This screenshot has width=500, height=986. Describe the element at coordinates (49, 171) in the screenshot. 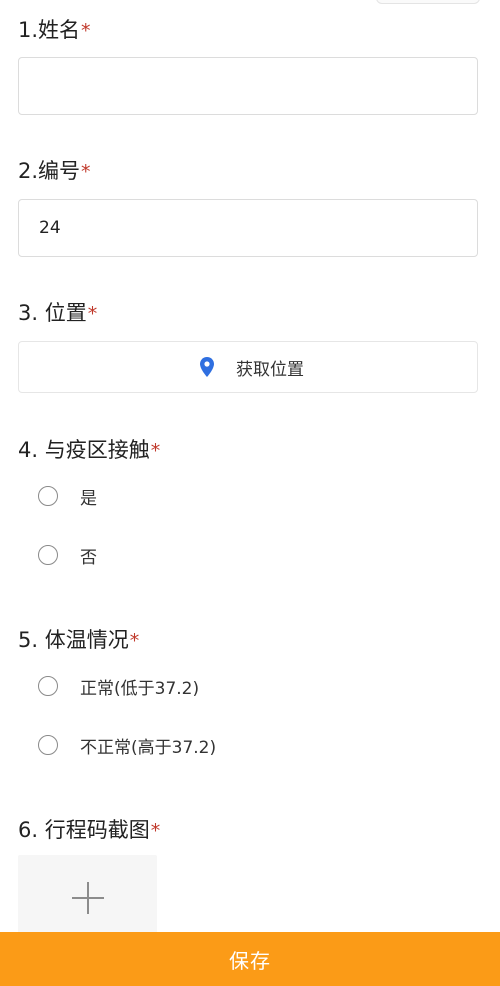

I see `question-label: 2.编号` at that location.